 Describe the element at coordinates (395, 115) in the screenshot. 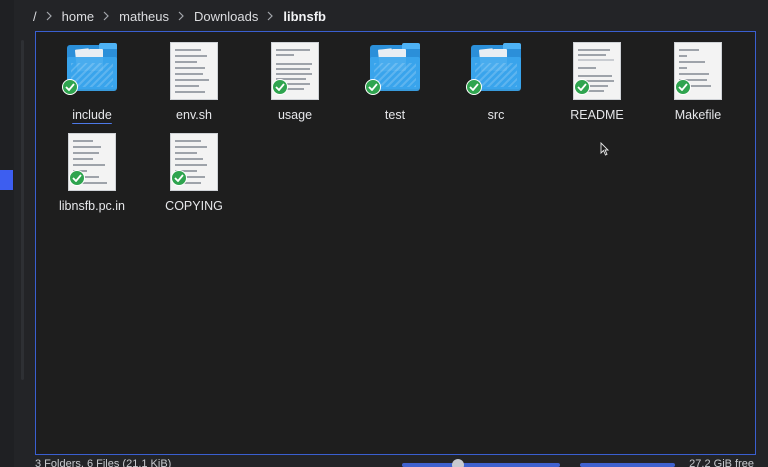

I see `item-label: test` at that location.